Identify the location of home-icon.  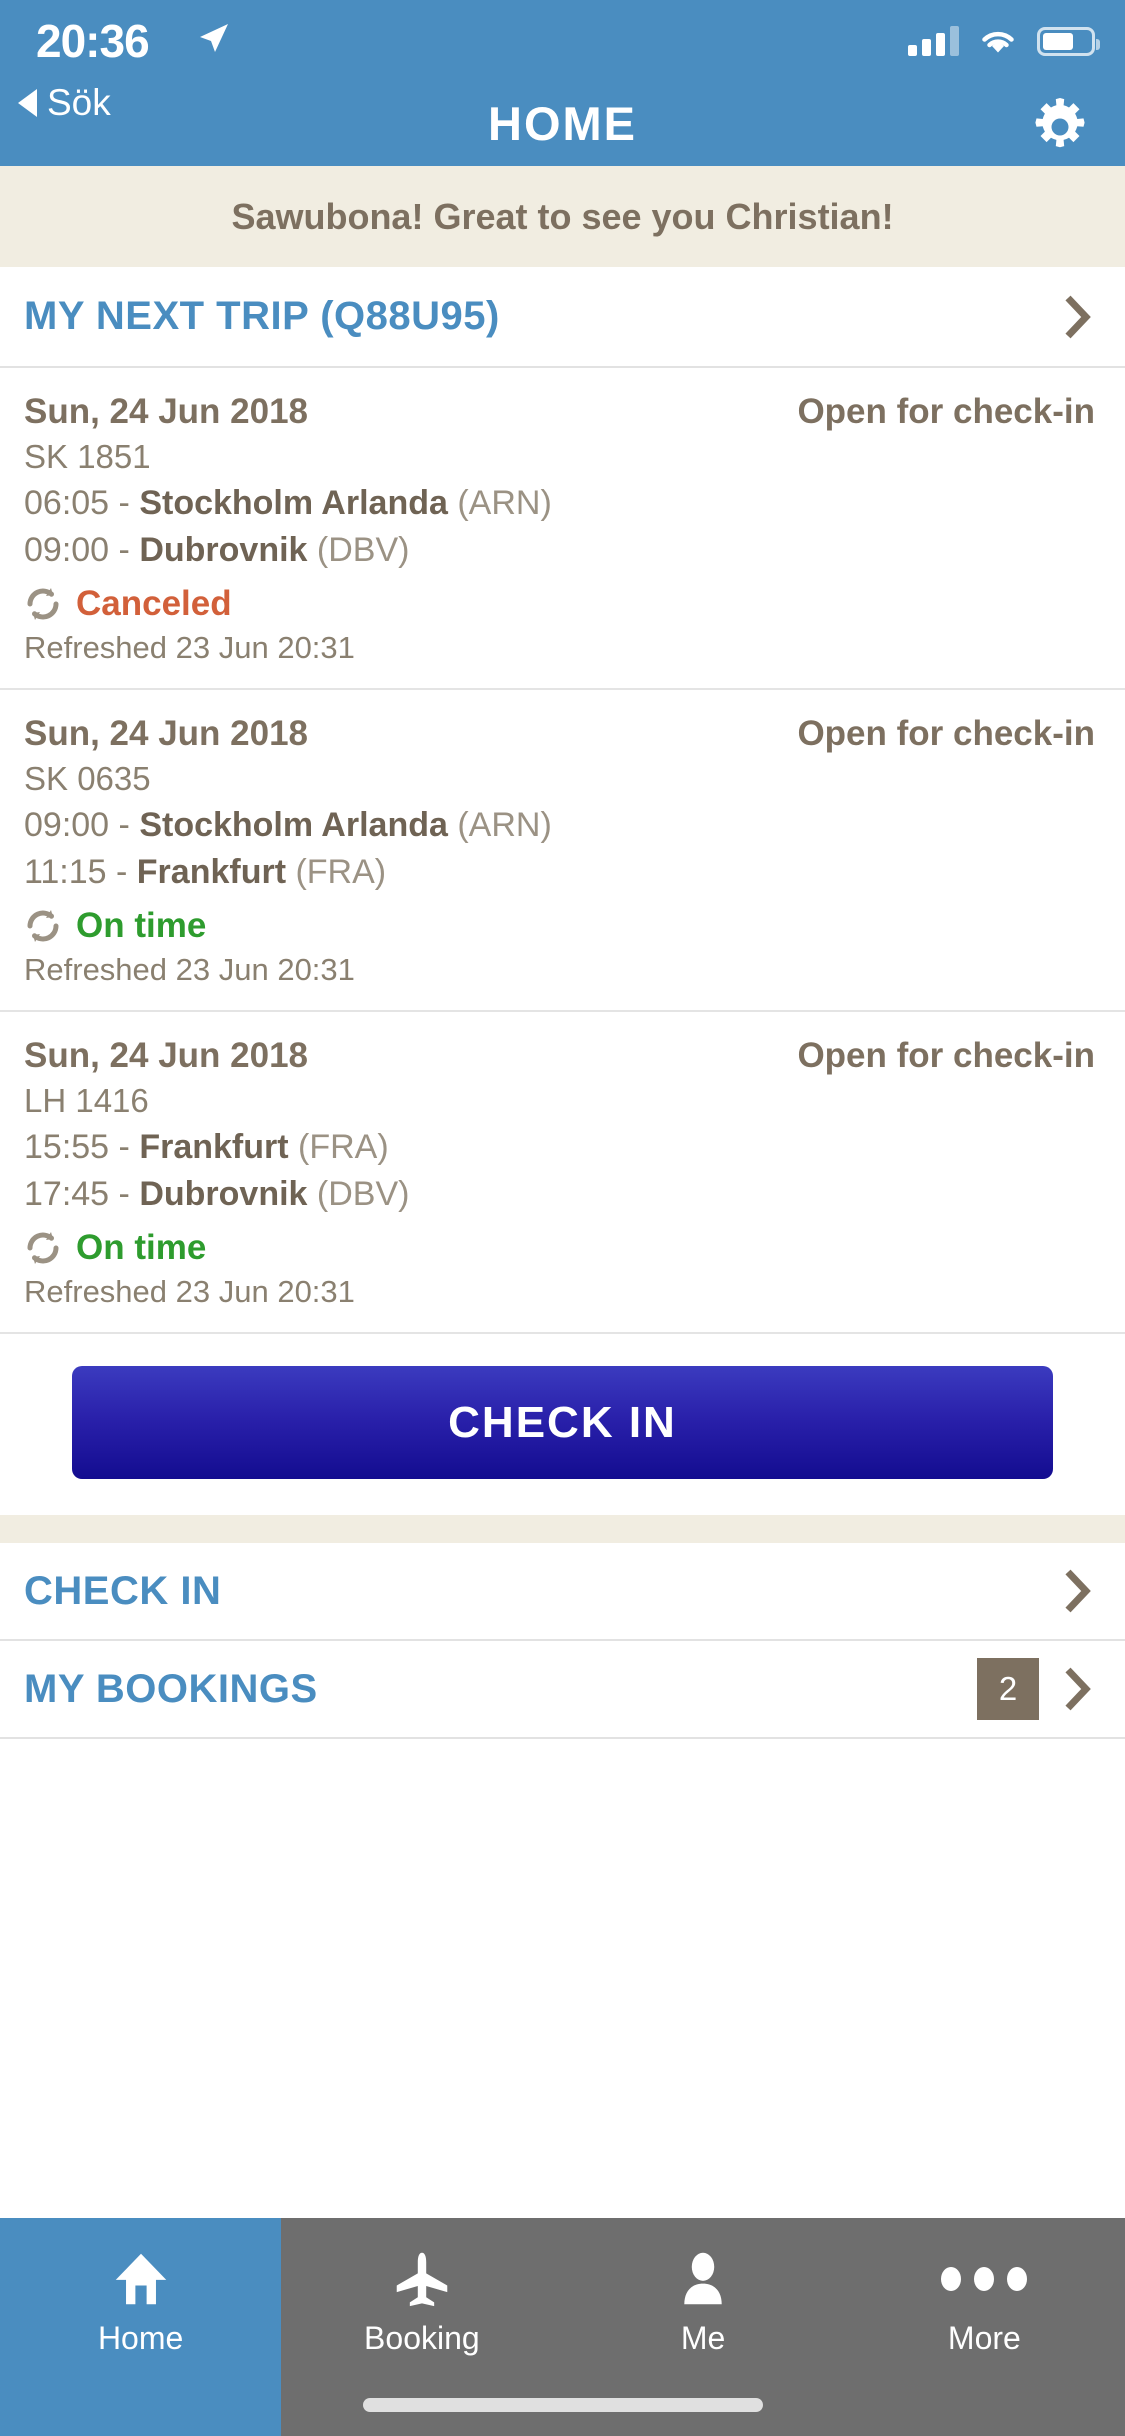
(141, 2279).